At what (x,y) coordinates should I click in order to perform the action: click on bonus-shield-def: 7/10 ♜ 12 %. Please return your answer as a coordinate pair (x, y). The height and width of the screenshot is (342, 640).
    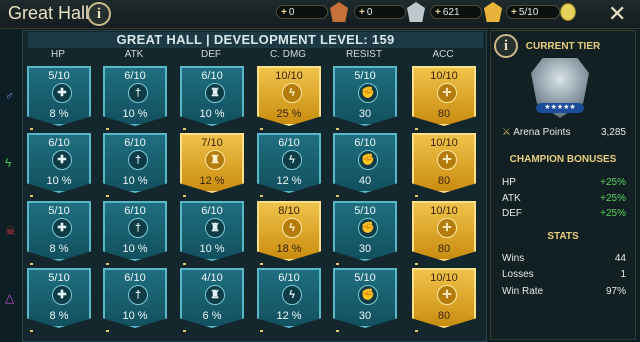
    Looking at the image, I should click on (212, 163).